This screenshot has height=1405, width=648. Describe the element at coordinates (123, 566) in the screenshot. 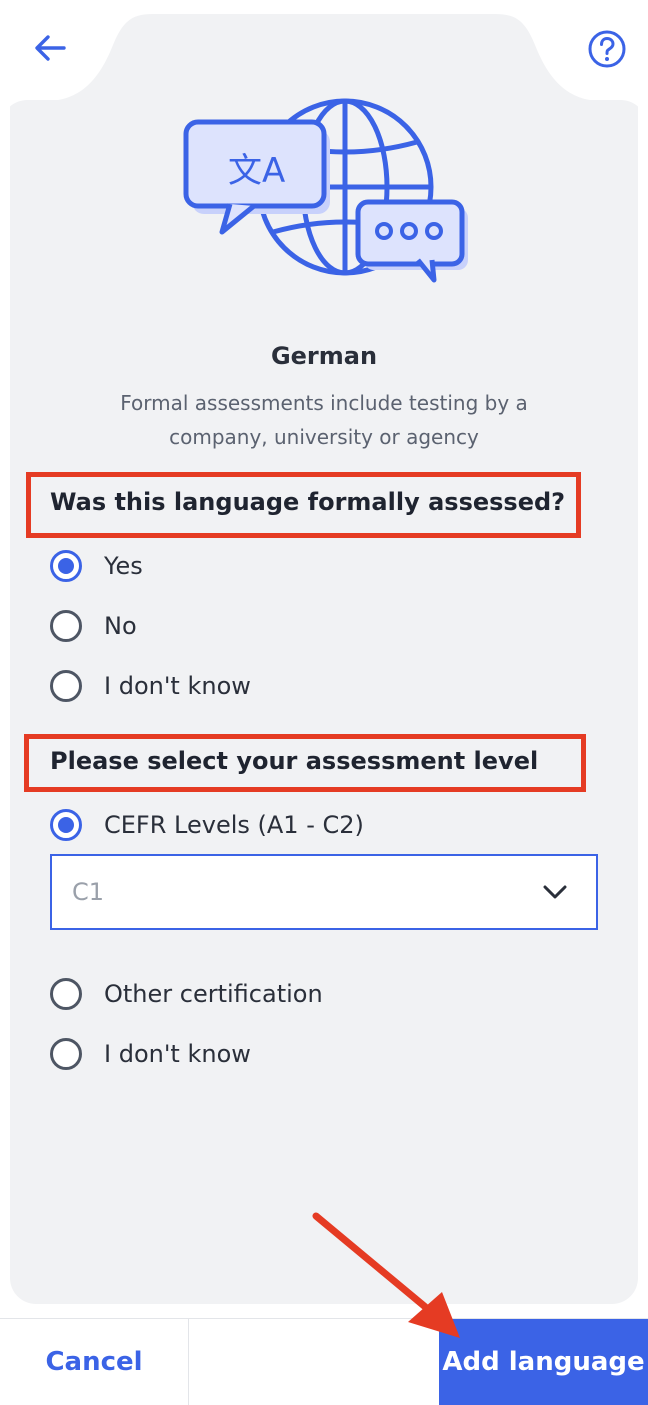

I see `radio-label: Yes` at that location.